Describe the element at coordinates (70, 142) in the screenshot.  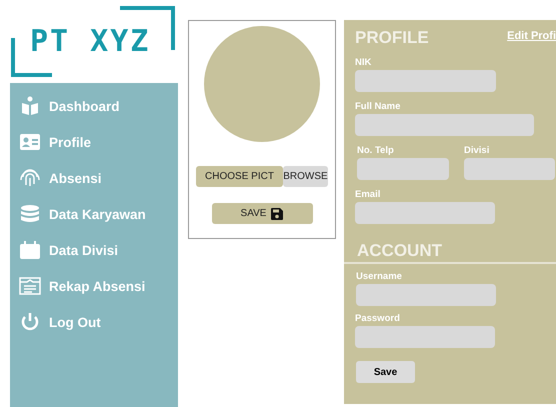
I see `sidebar-item: Profile` at that location.